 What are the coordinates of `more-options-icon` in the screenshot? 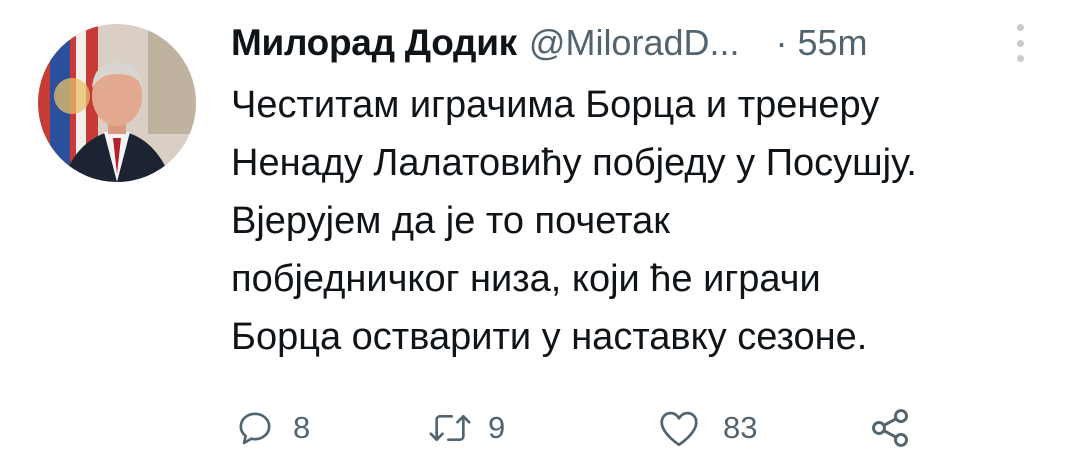 It's located at (1020, 43).